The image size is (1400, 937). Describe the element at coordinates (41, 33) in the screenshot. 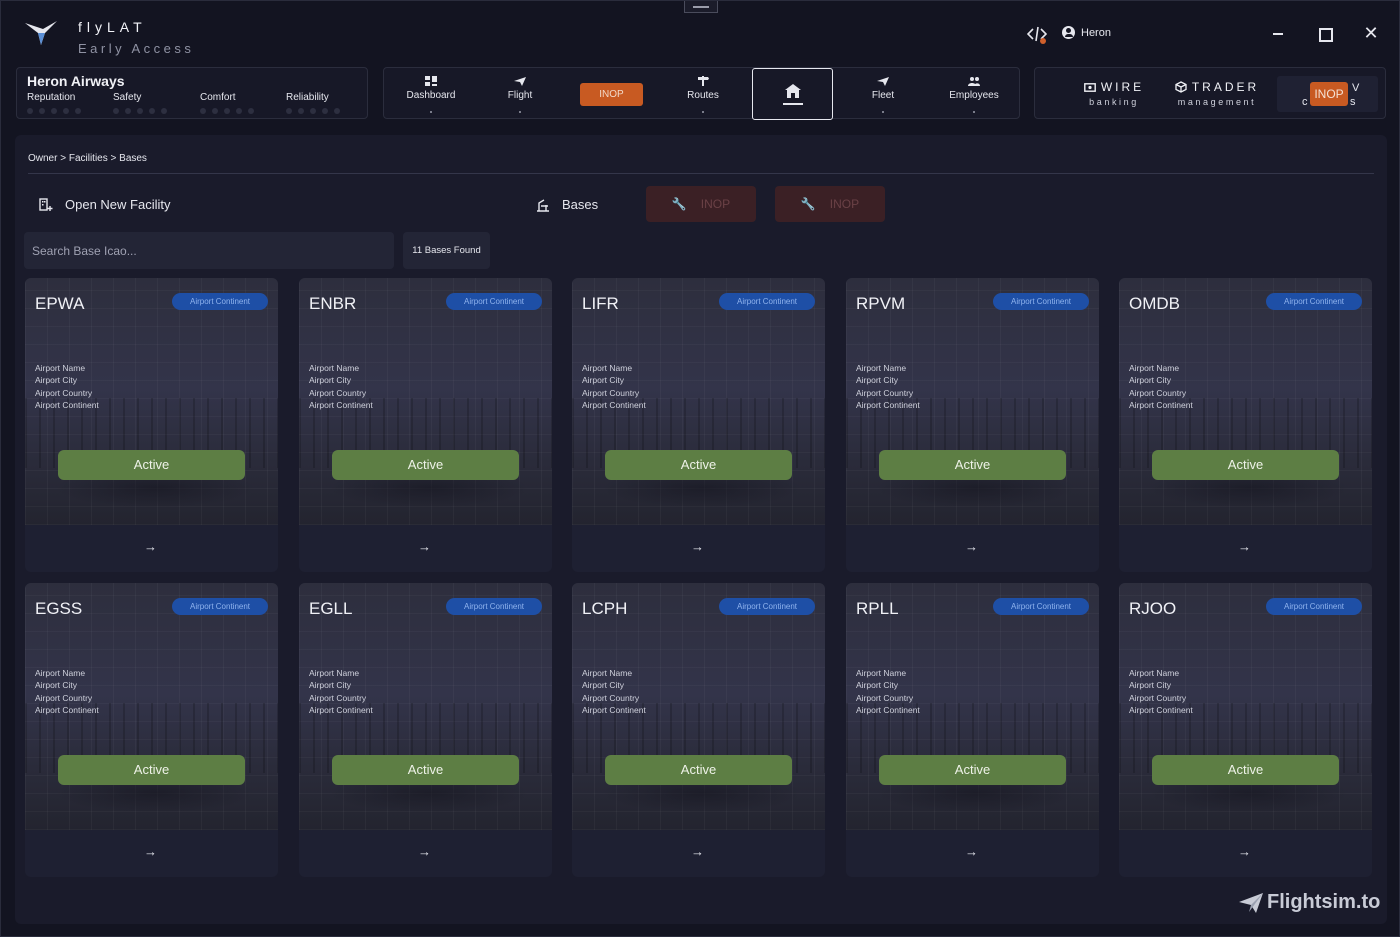

I see `bird-logo-icon` at that location.